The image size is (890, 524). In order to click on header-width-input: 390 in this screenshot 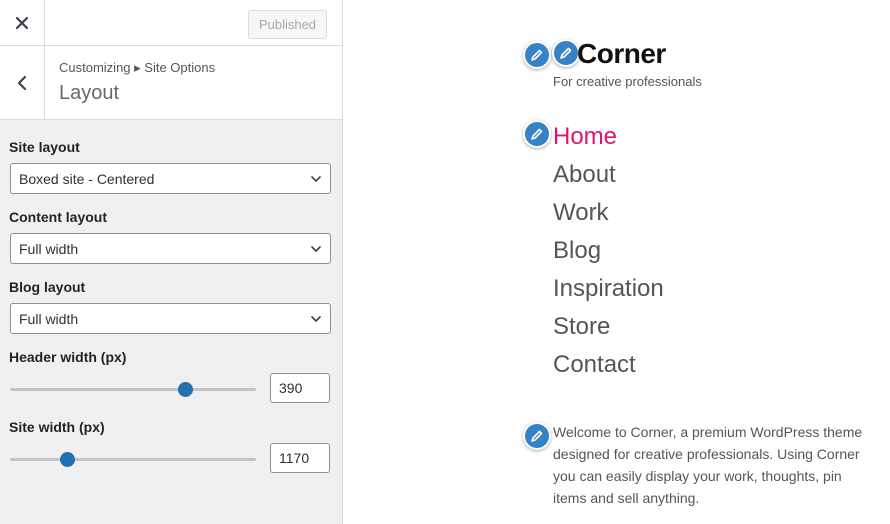, I will do `click(300, 388)`.